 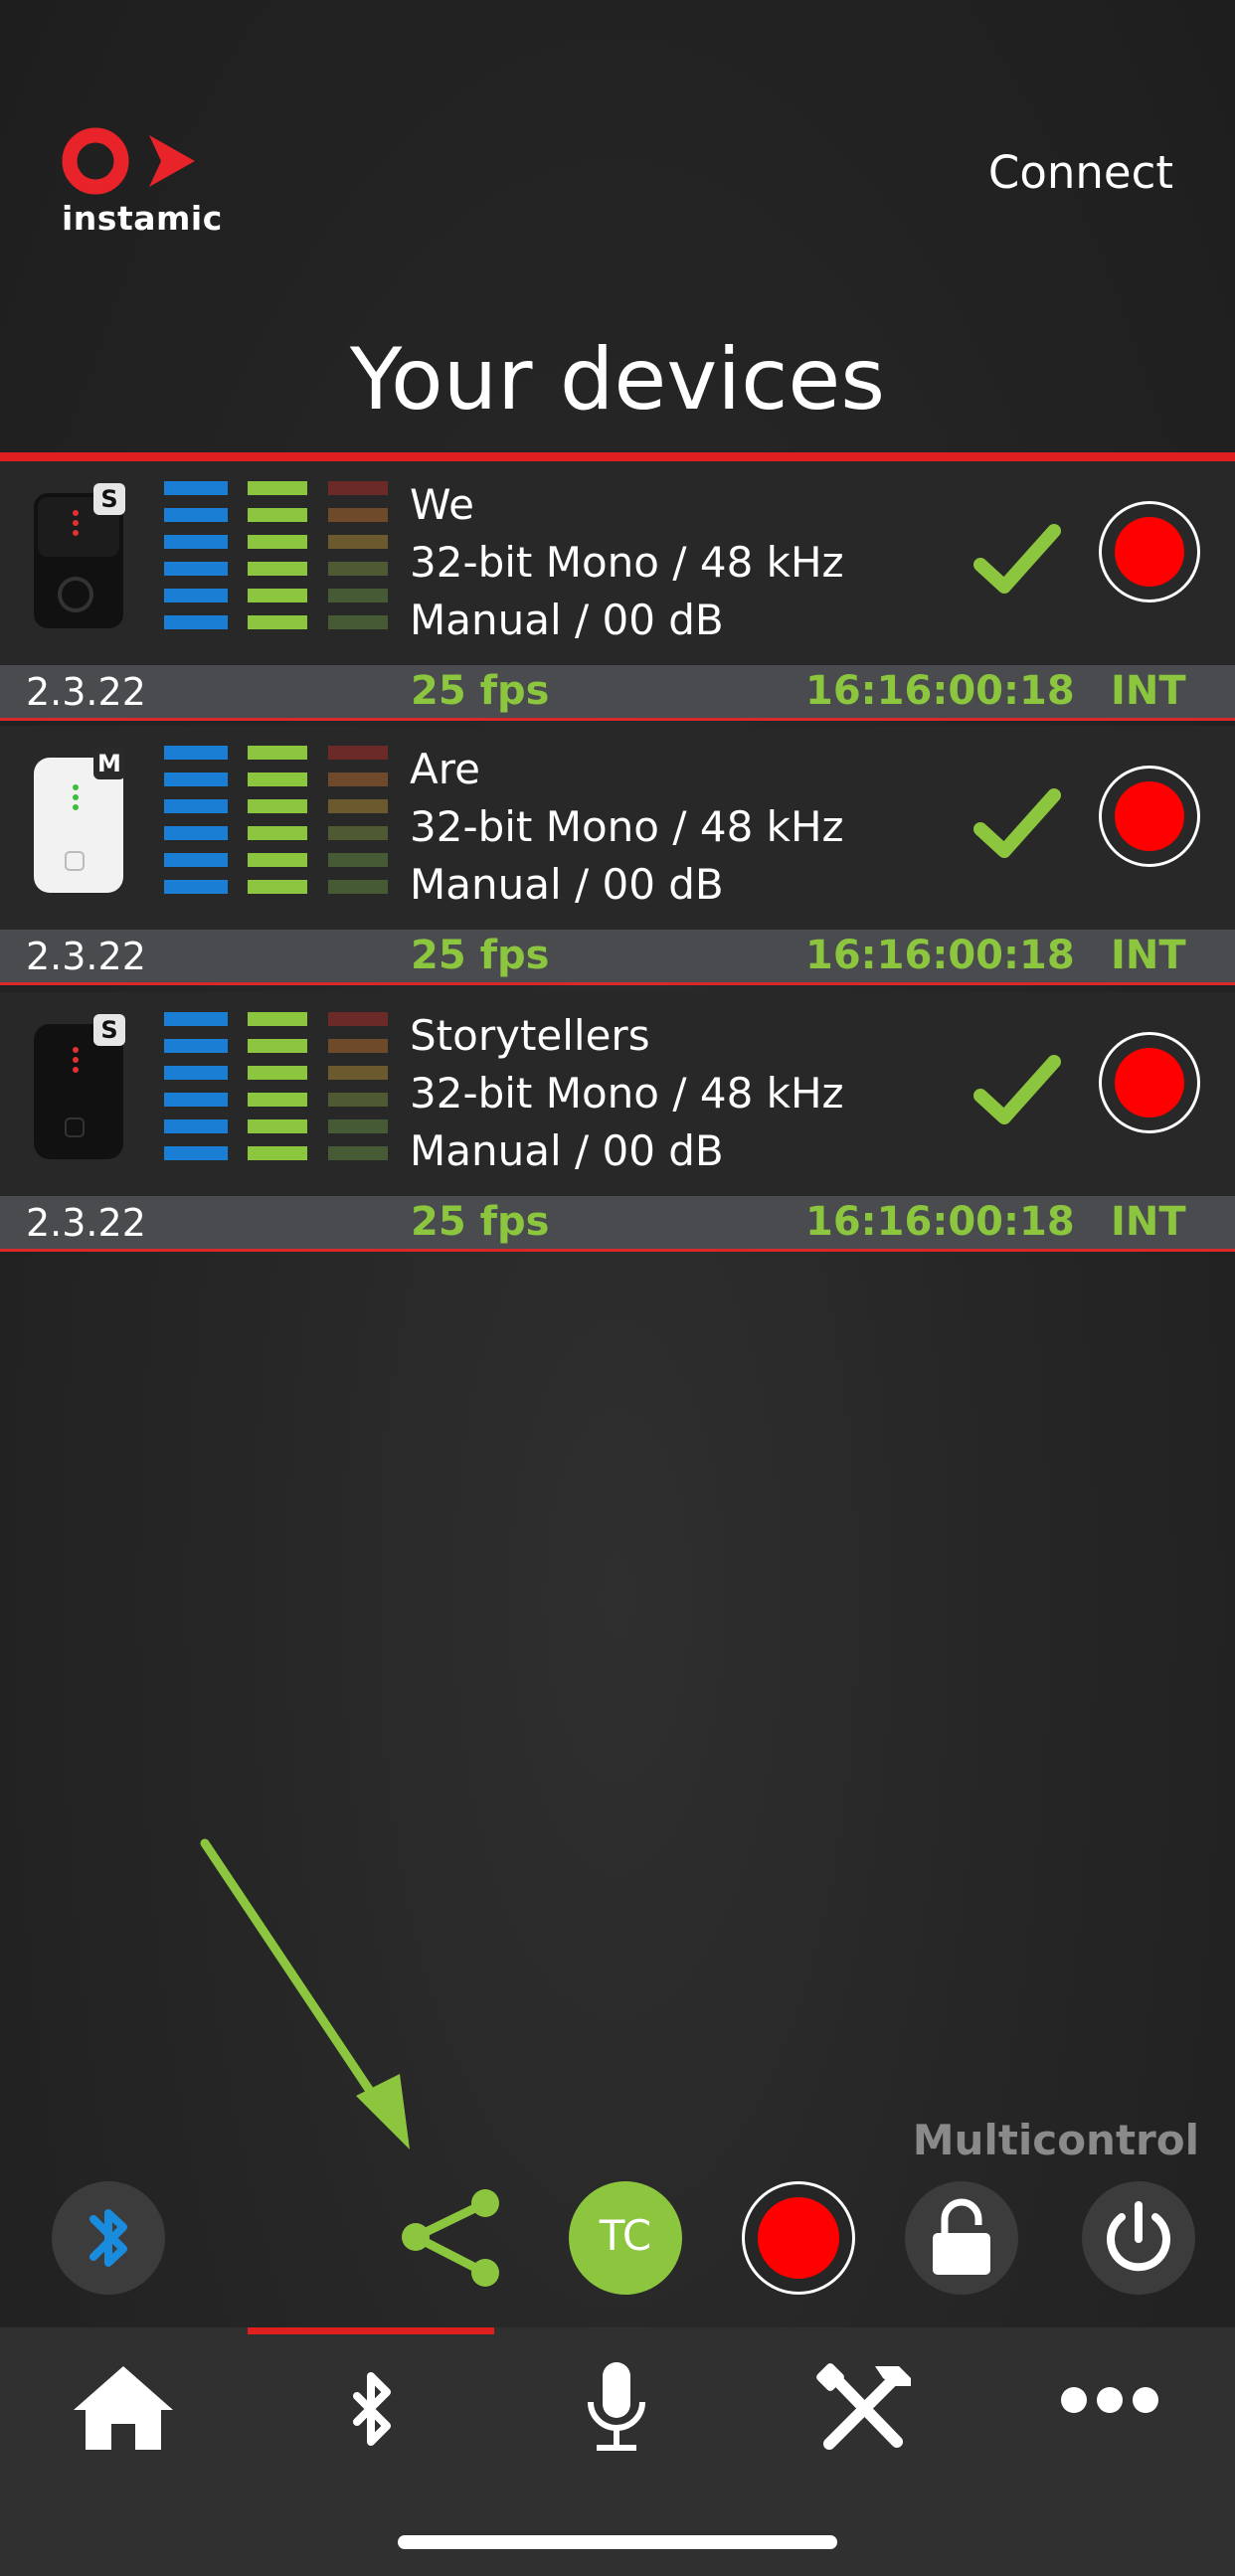 I want to click on power-button, so click(x=1138, y=2238).